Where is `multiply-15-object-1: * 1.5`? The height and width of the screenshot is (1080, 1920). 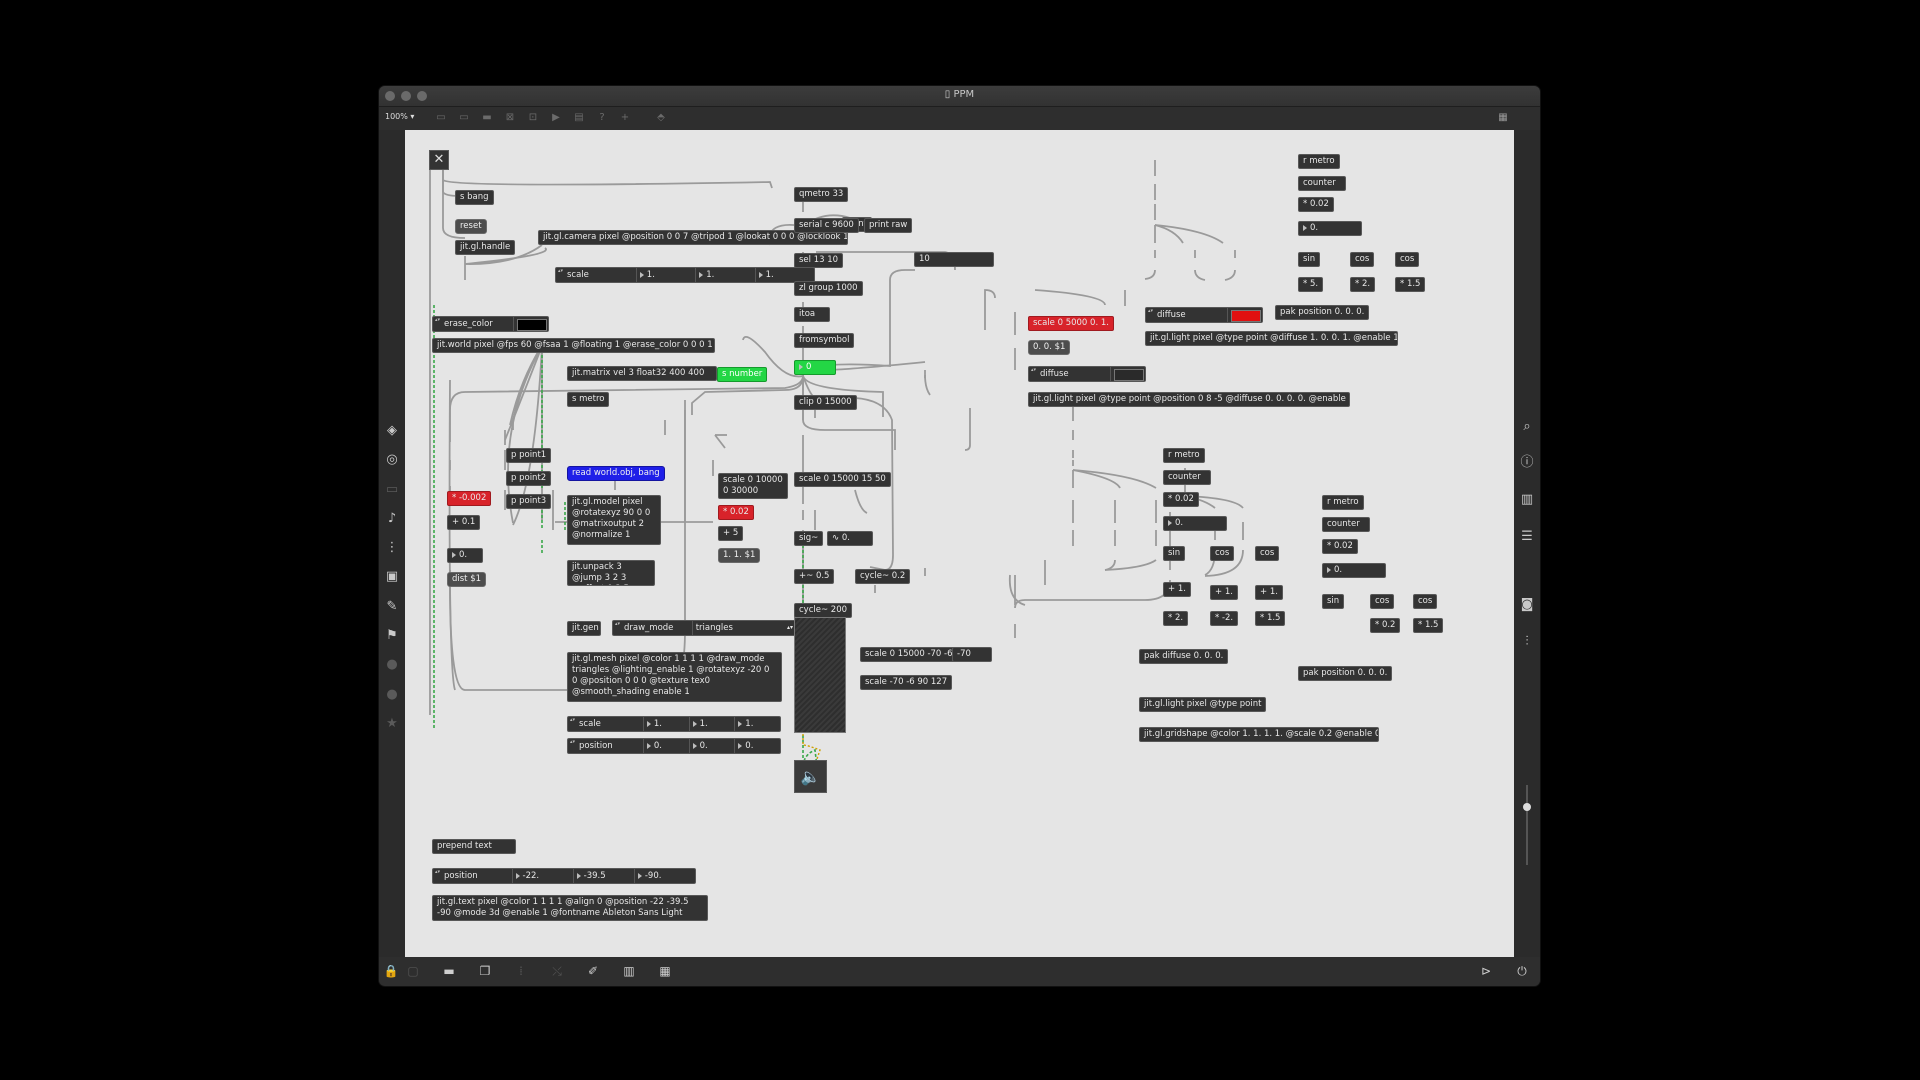 multiply-15-object-1: * 1.5 is located at coordinates (1410, 284).